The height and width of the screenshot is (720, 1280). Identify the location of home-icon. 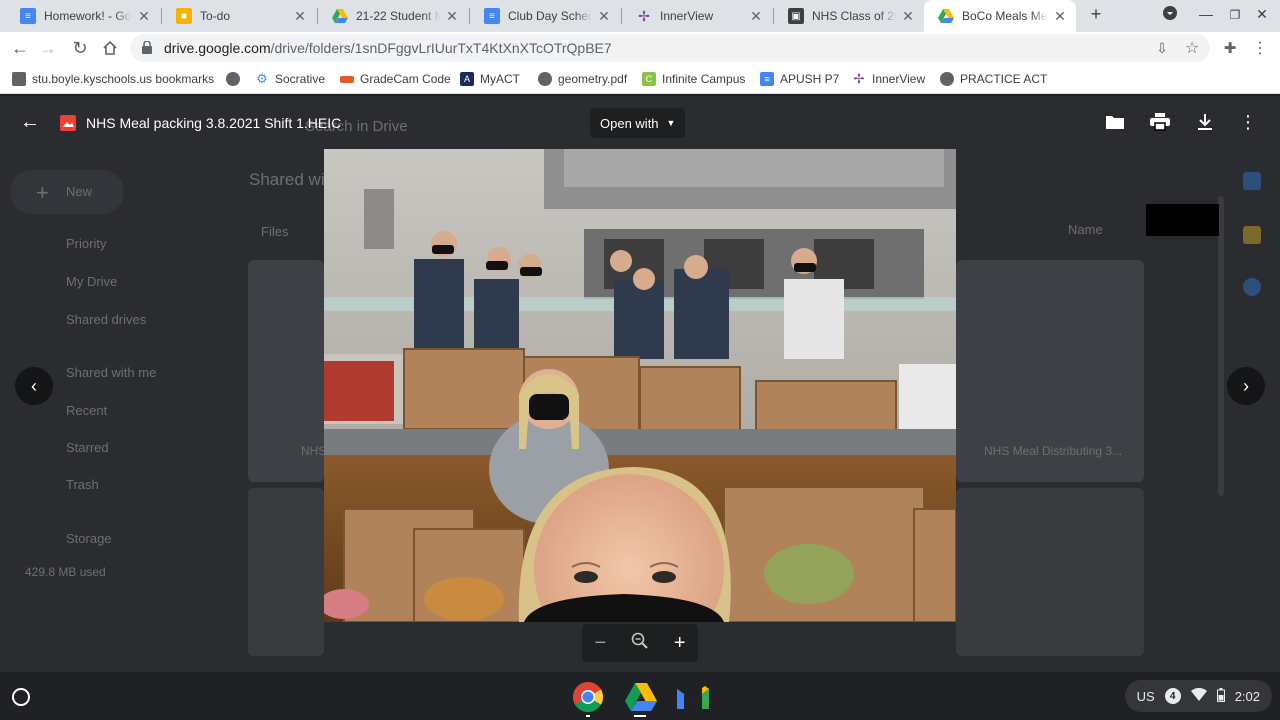
(110, 48).